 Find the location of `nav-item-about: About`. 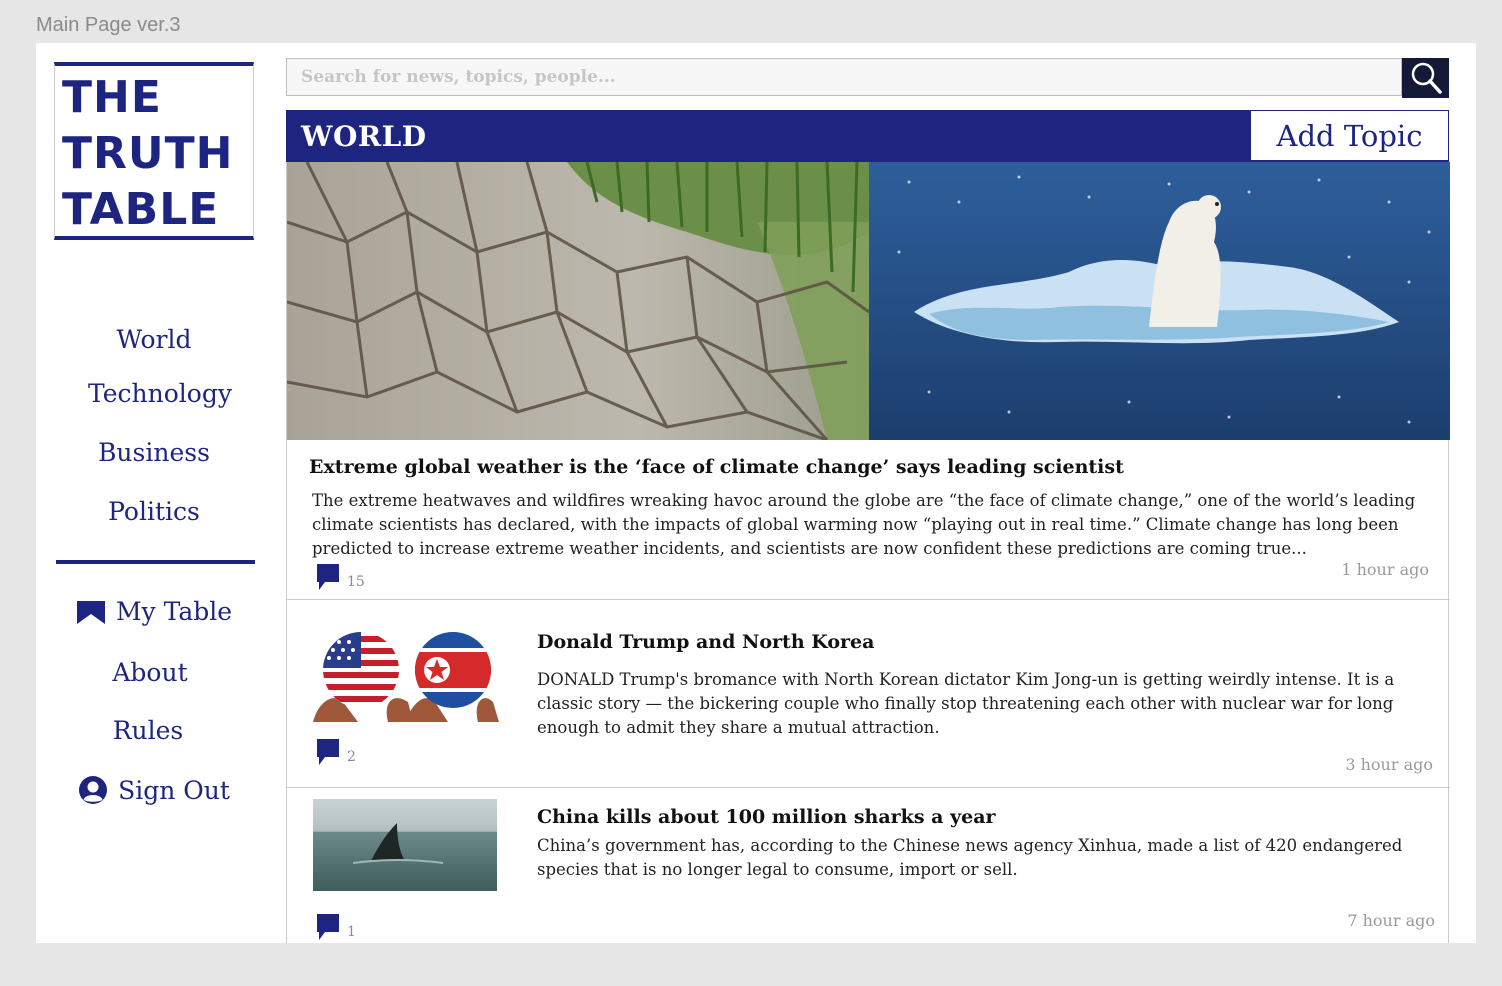

nav-item-about: About is located at coordinates (150, 672).